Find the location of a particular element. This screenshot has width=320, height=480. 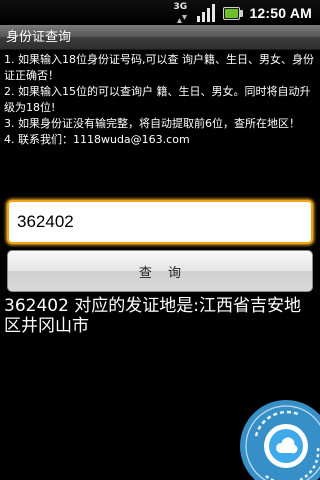

app-store-watermark-logo is located at coordinates (280, 440).